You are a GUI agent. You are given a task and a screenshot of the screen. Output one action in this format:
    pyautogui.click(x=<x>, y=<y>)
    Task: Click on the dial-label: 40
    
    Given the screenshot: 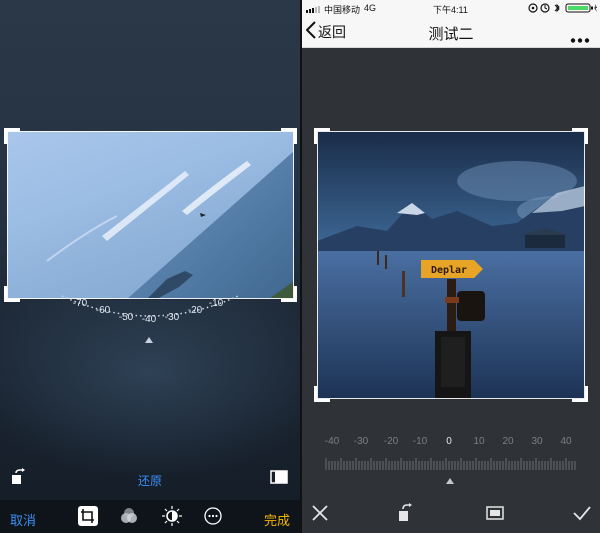 What is the action you would take?
    pyautogui.click(x=566, y=441)
    